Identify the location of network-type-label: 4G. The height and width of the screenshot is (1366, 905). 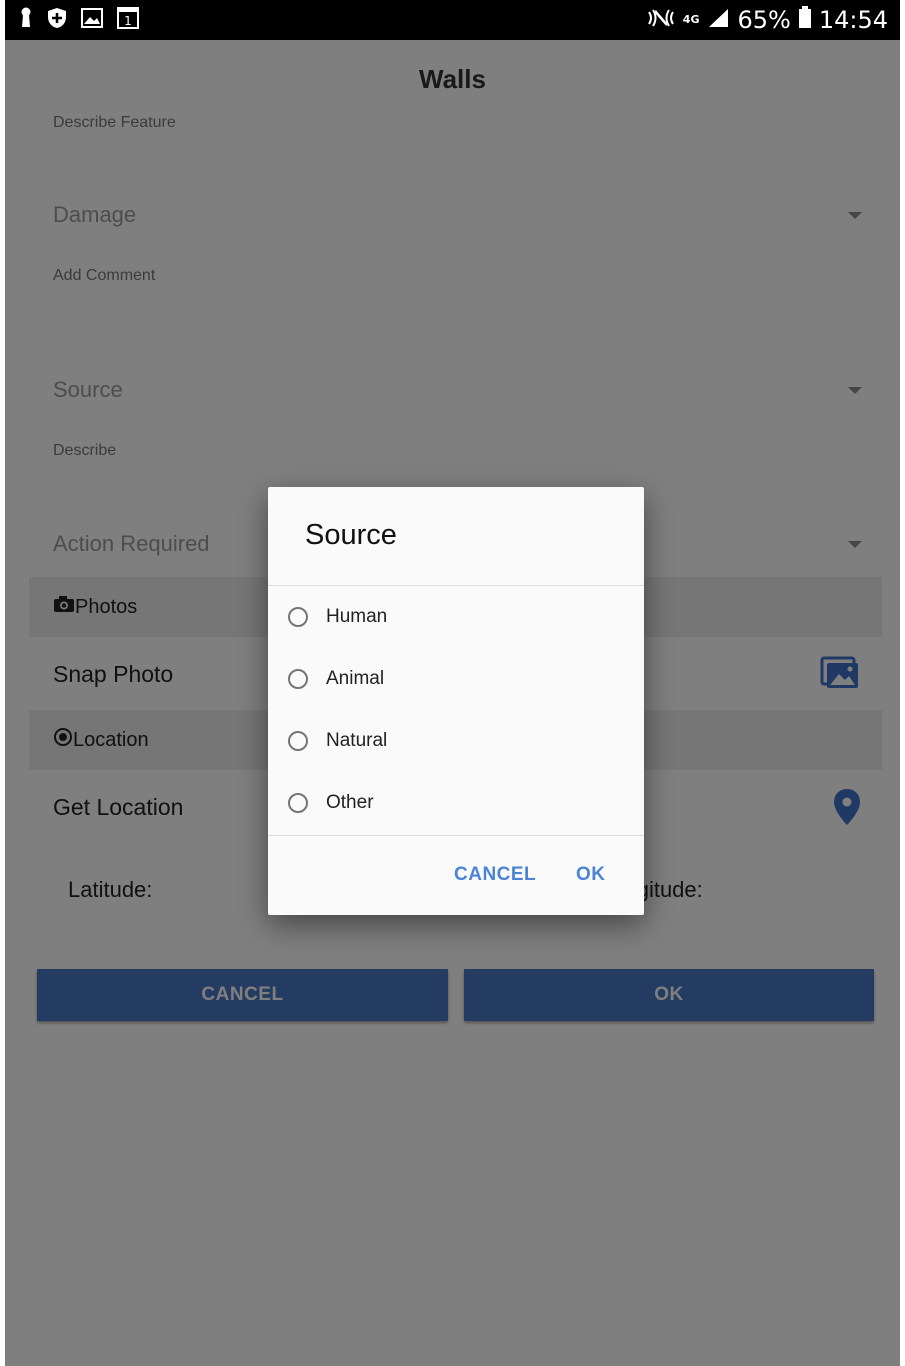
(691, 19).